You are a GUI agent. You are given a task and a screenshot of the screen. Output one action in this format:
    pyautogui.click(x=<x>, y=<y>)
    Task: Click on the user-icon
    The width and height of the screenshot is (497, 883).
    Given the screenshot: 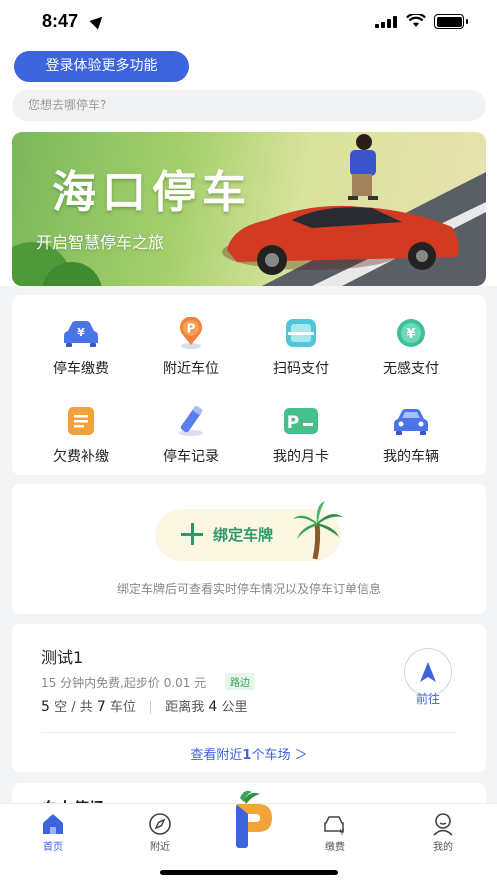 What is the action you would take?
    pyautogui.click(x=443, y=824)
    